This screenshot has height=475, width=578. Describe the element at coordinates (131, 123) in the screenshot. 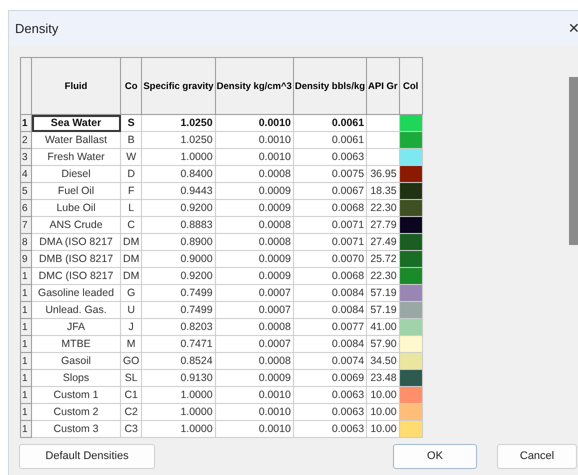

I see `table-cell: S` at that location.